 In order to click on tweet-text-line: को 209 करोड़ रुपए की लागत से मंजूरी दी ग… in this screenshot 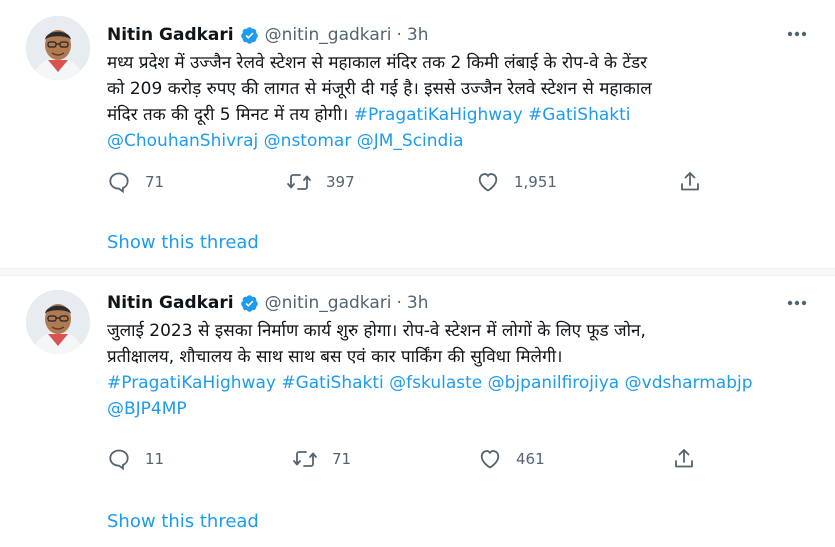, I will do `click(379, 89)`.